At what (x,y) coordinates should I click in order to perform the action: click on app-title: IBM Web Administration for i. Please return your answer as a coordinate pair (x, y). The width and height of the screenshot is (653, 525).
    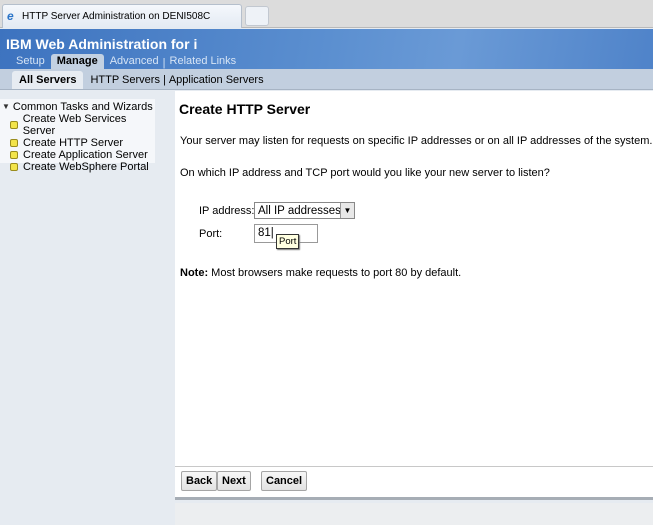
    Looking at the image, I should click on (102, 44).